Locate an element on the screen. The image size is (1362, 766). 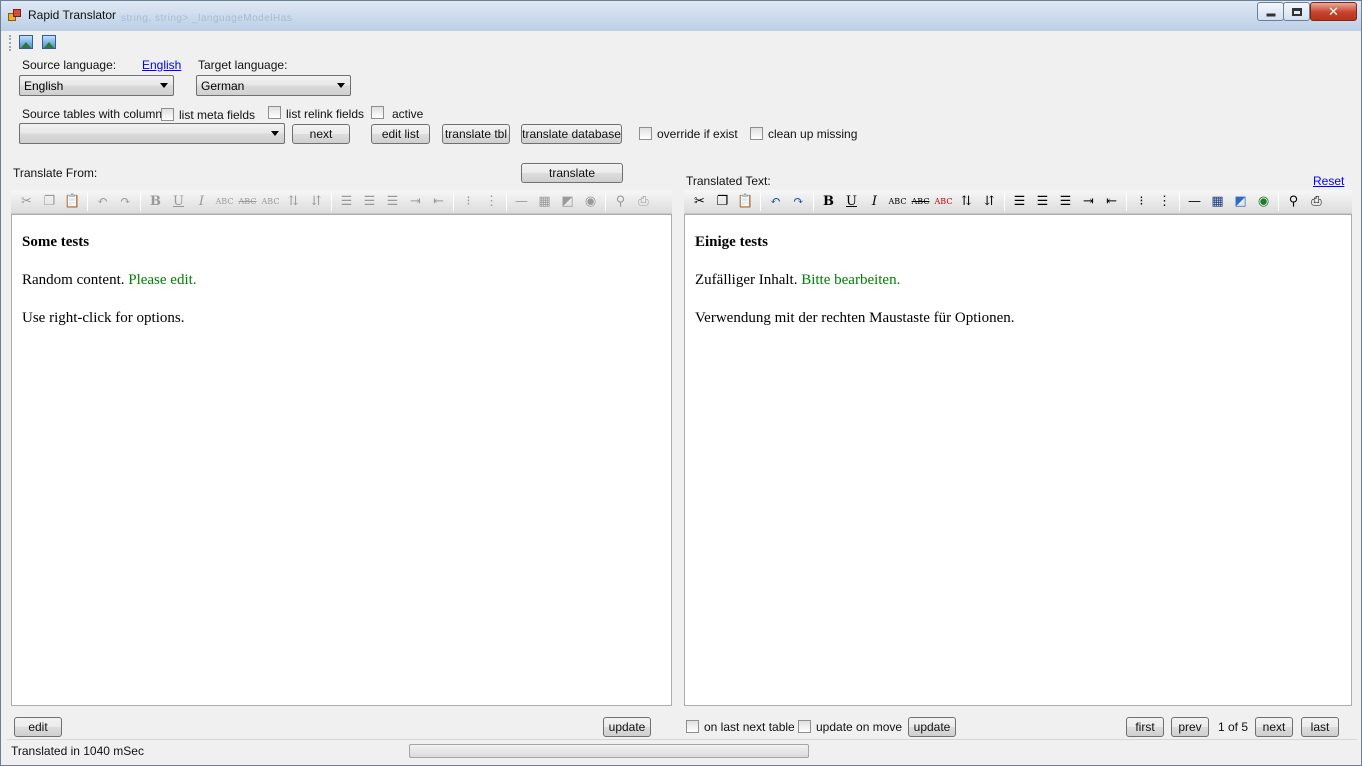
source-language-value: English is located at coordinates (44, 86).